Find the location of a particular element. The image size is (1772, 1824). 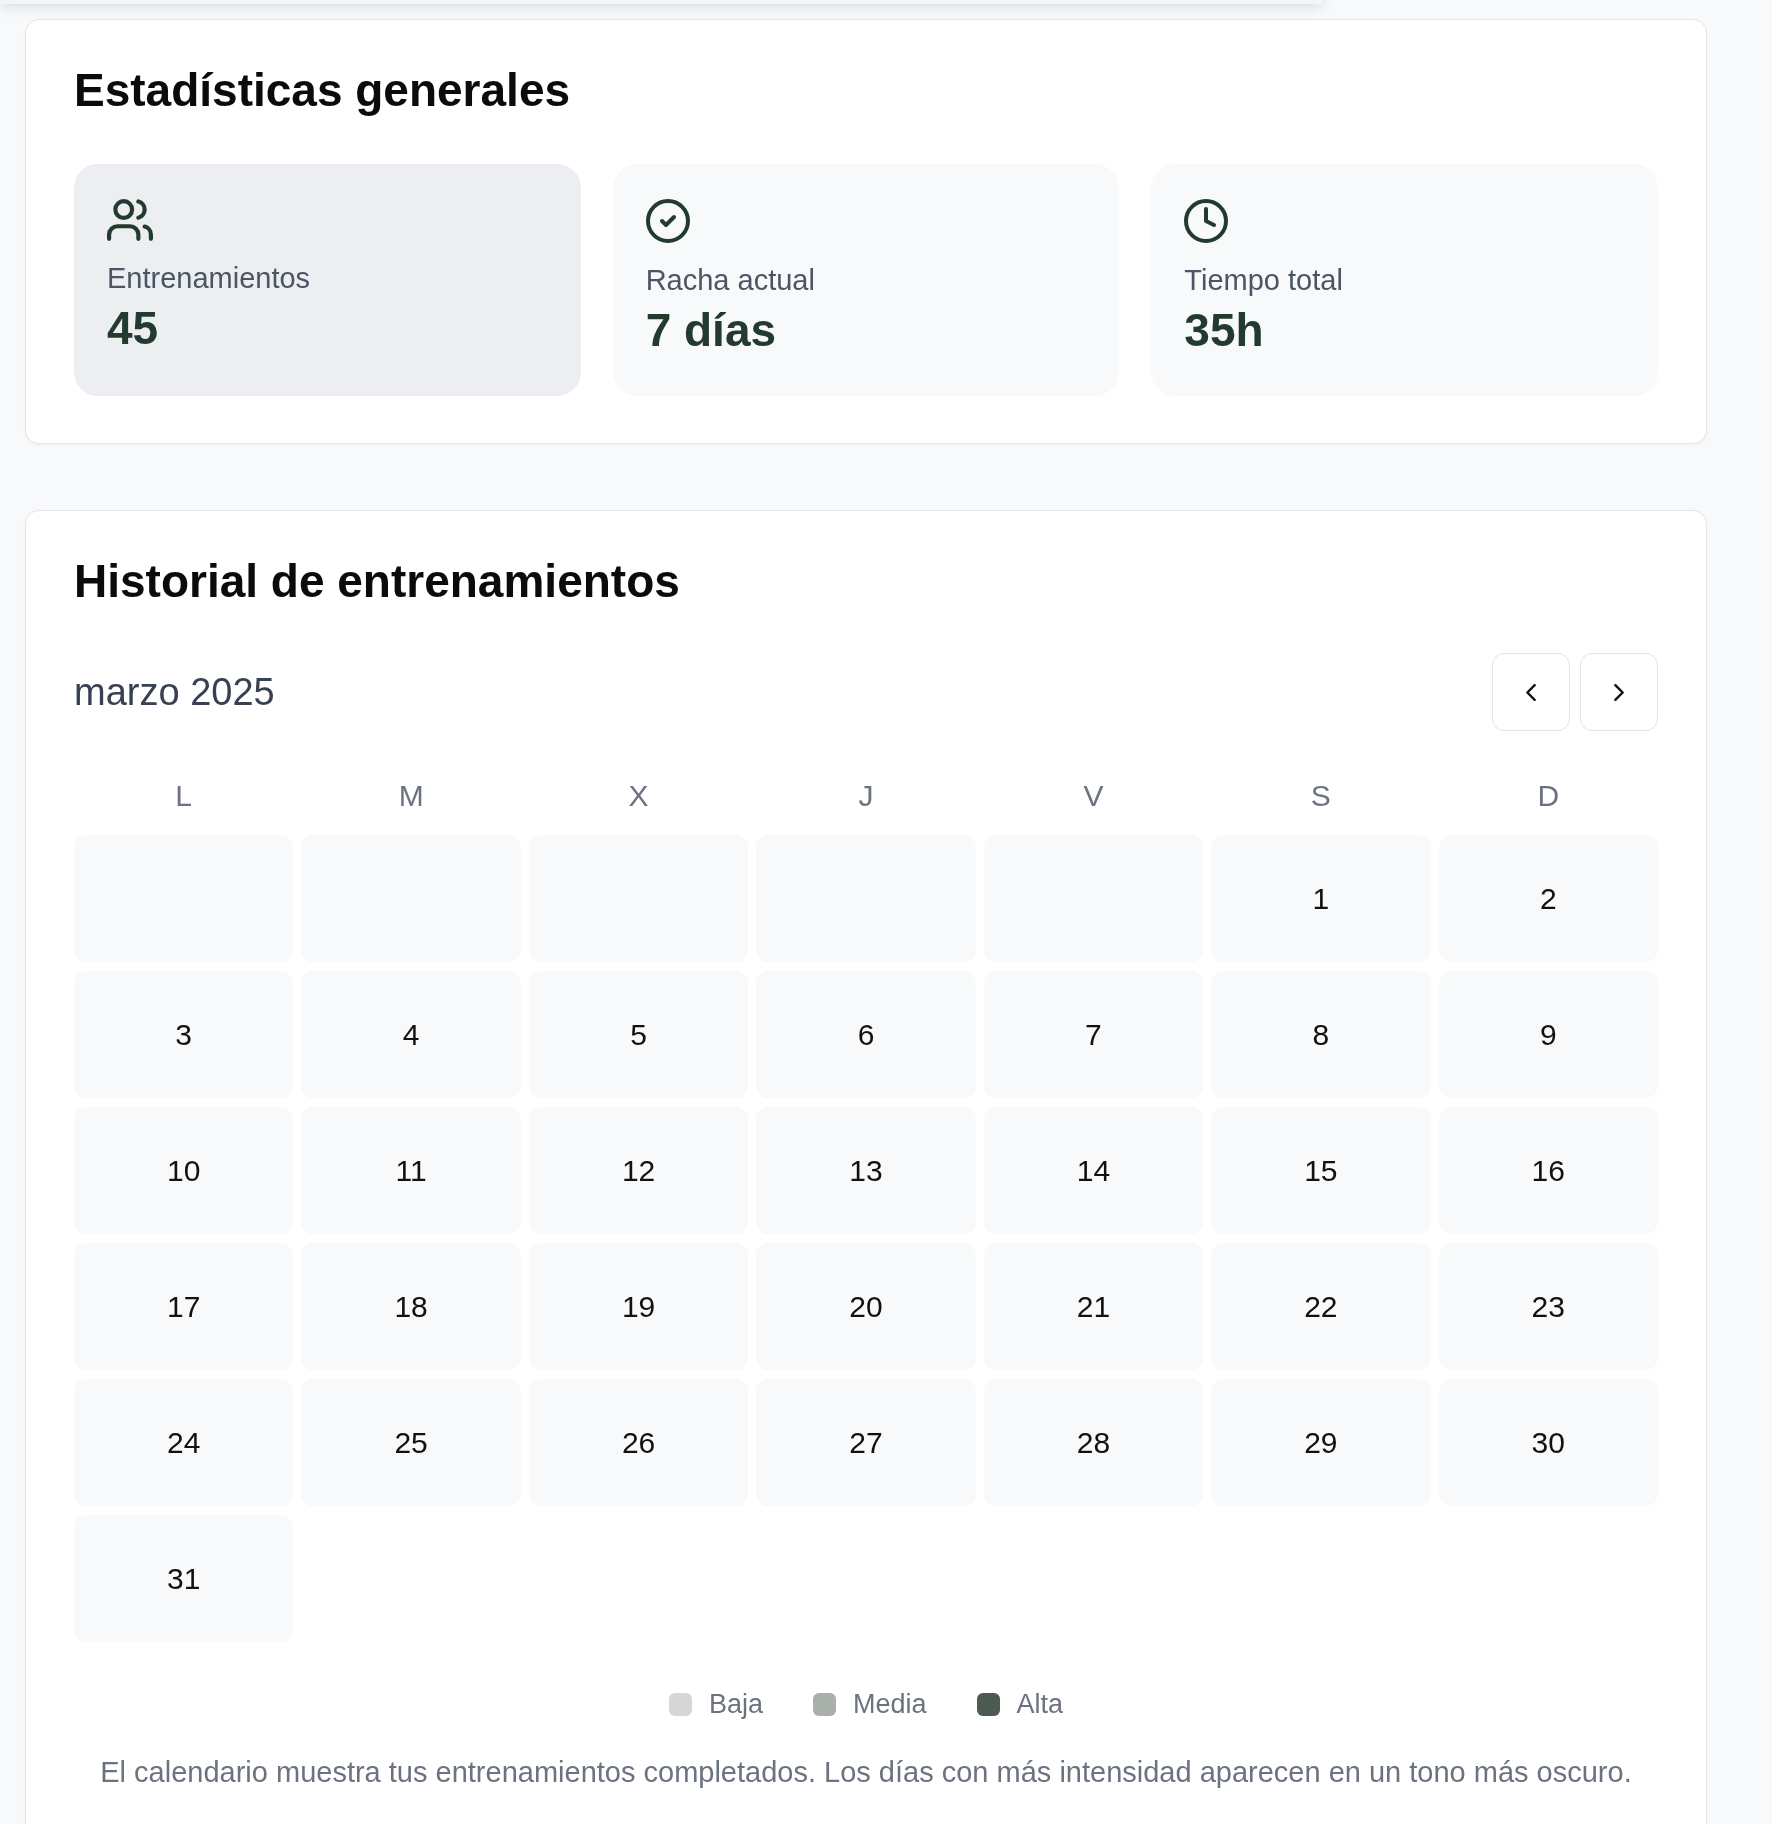

month-label: marzo 2025 is located at coordinates (174, 692).